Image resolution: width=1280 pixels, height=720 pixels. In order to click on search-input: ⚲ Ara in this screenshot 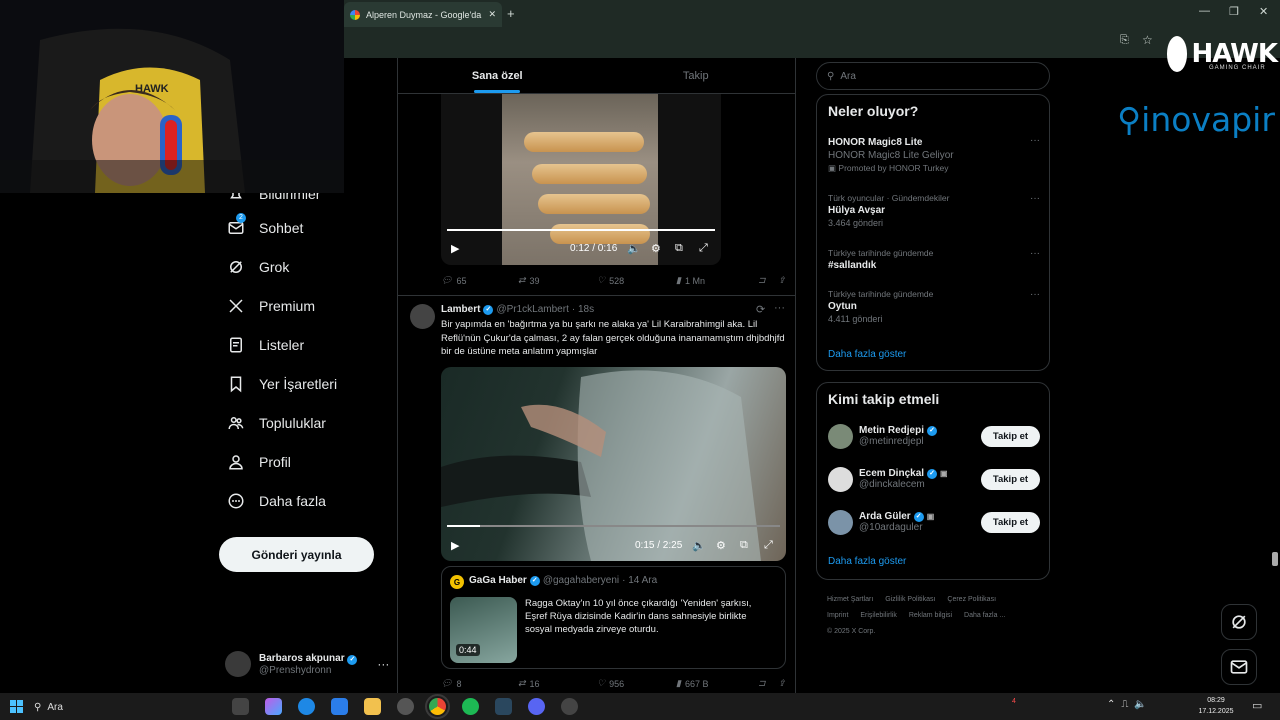, I will do `click(933, 76)`.